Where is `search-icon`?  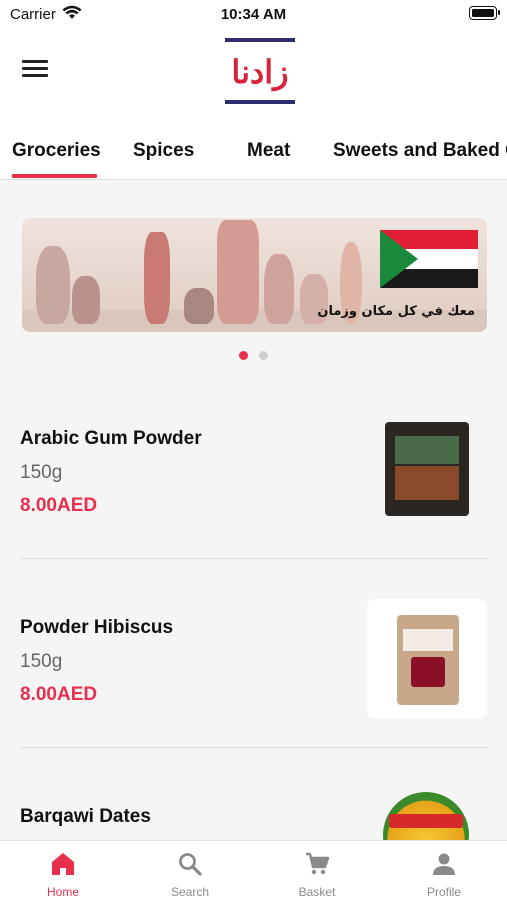
search-icon is located at coordinates (190, 864).